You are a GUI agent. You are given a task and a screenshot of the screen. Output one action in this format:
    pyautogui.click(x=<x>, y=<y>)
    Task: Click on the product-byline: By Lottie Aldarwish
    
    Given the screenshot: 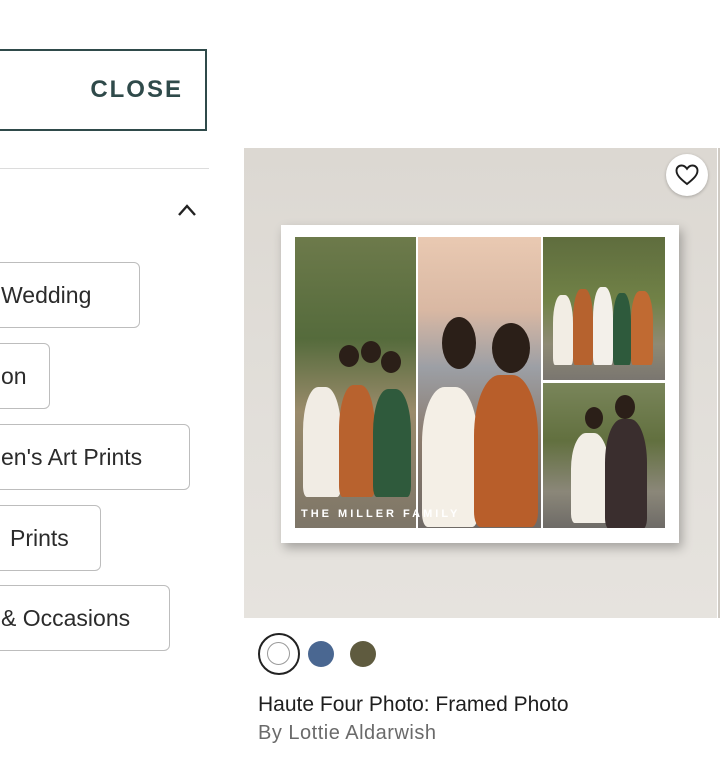 What is the action you would take?
    pyautogui.click(x=347, y=733)
    